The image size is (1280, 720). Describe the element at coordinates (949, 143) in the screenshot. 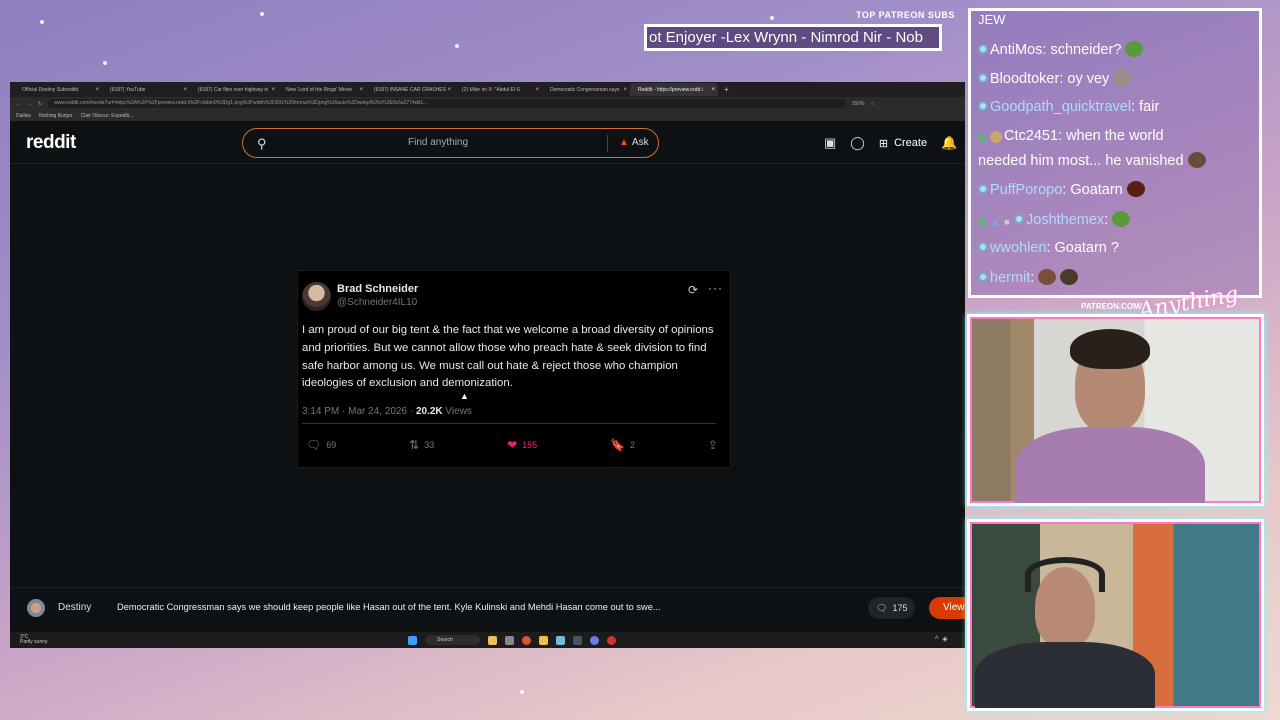

I see `notification-bell-icon: 🔔` at that location.